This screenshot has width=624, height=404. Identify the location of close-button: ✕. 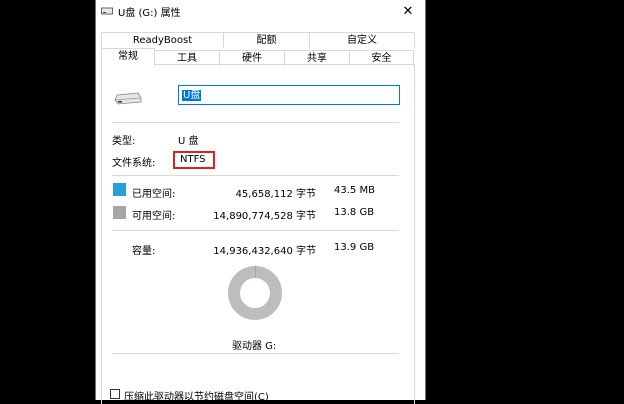
(408, 12).